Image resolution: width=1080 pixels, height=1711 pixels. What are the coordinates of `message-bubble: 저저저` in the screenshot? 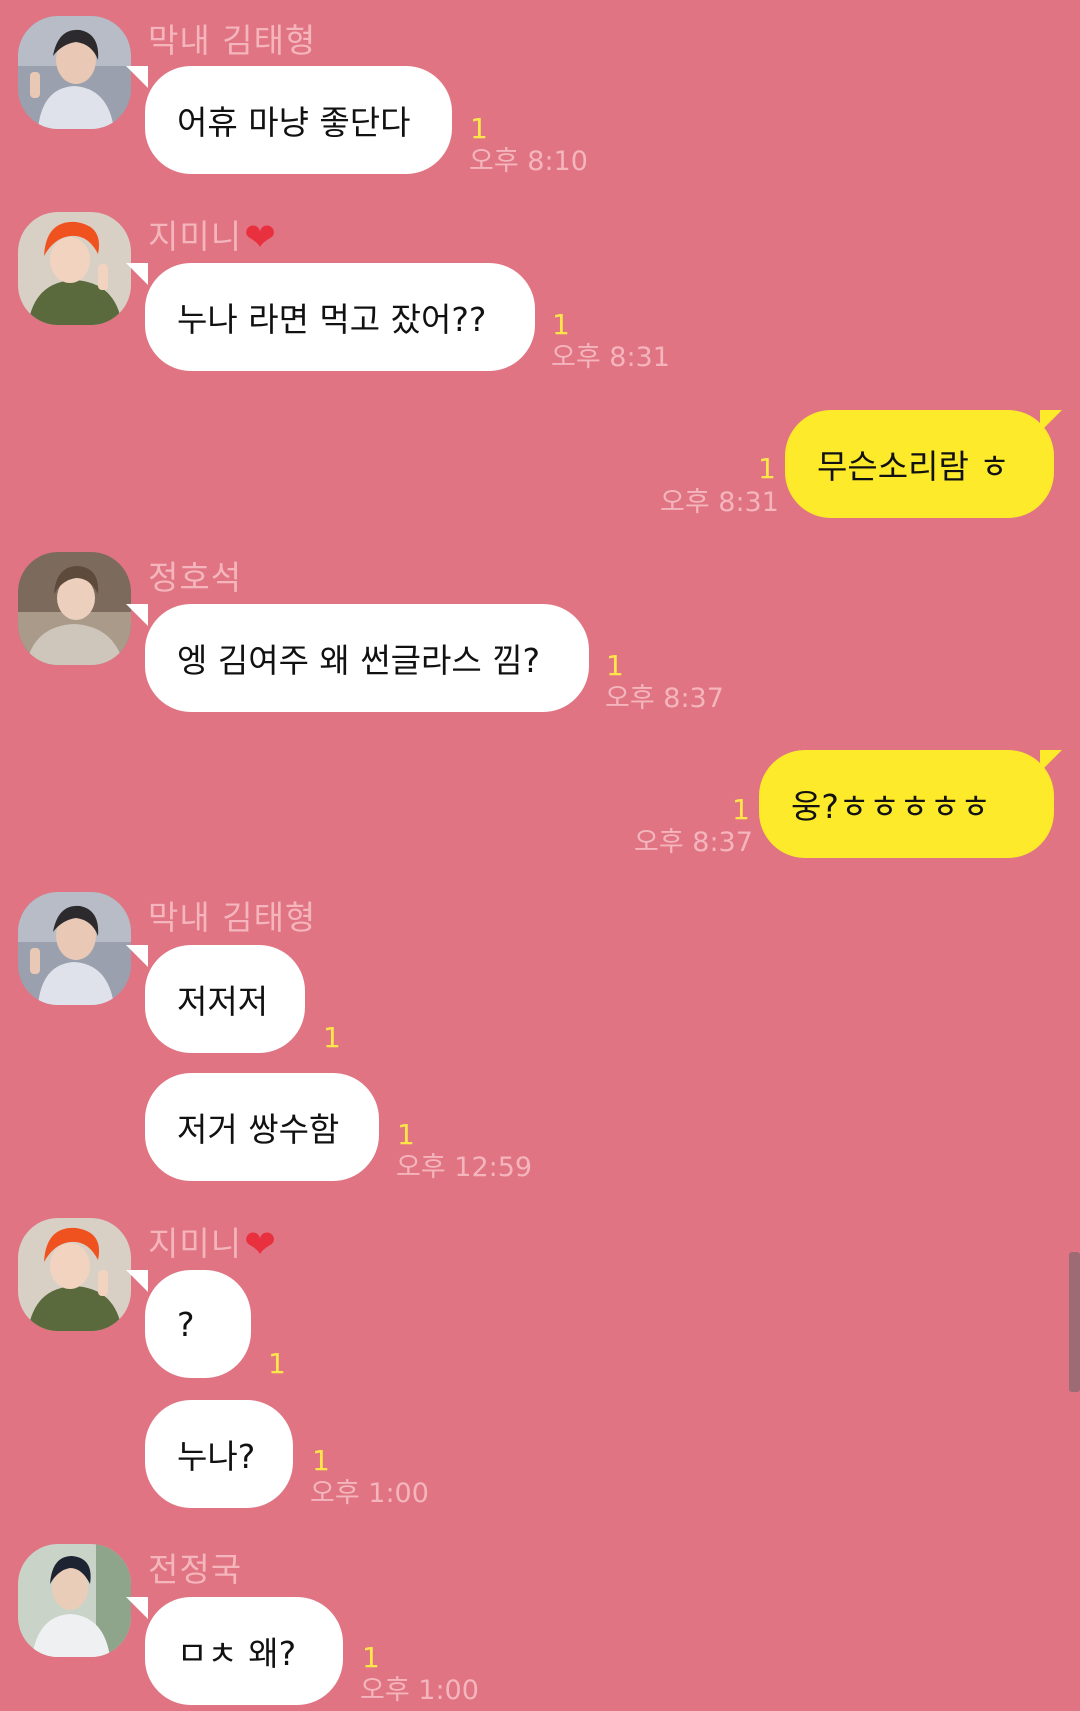 It's located at (225, 999).